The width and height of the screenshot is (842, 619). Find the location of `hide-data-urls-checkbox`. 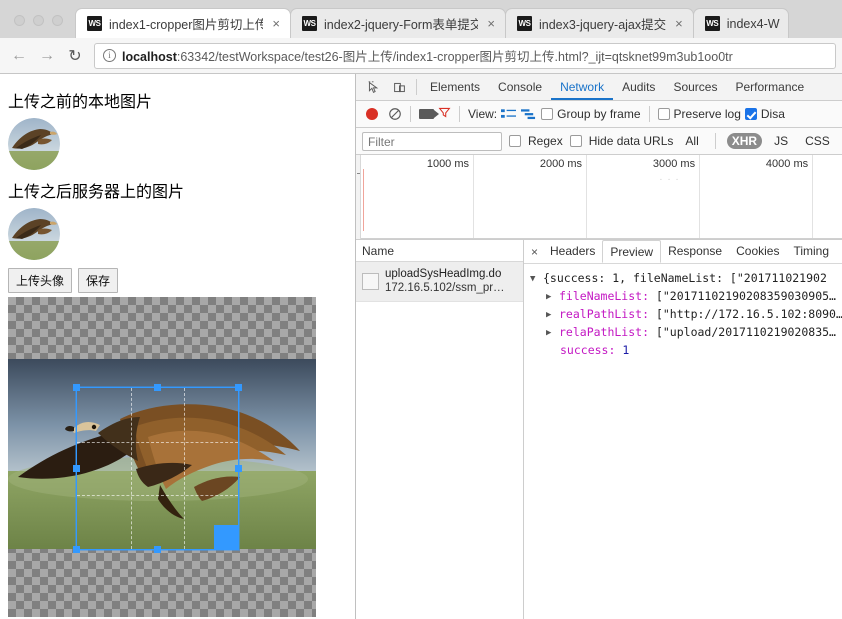

hide-data-urls-checkbox is located at coordinates (575, 141).